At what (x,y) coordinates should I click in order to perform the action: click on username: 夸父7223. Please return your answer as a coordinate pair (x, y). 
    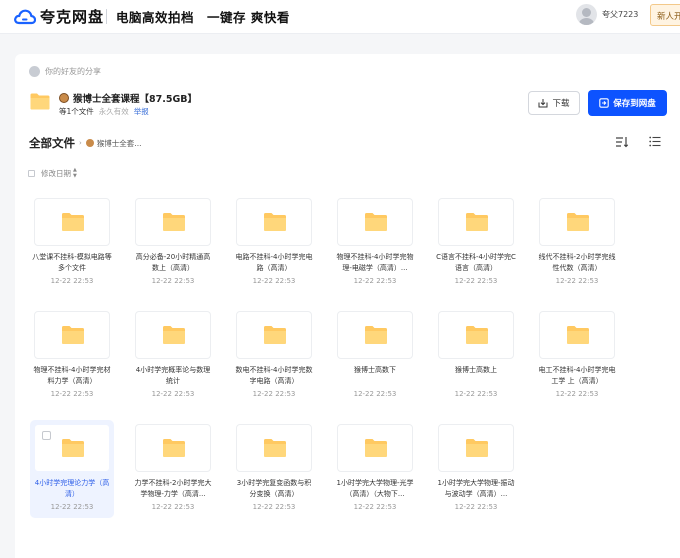
    Looking at the image, I should click on (620, 14).